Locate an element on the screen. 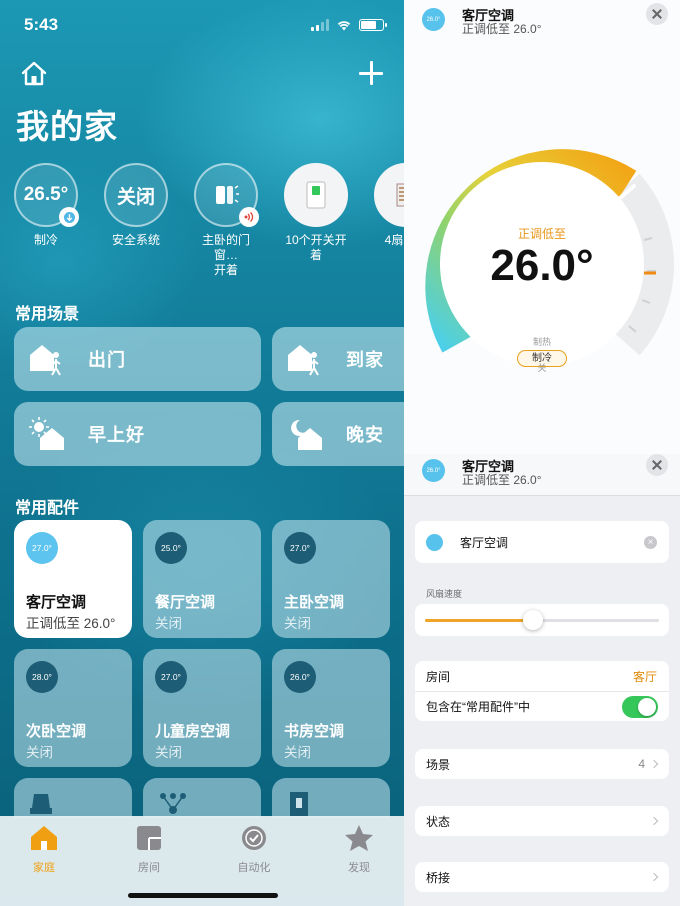  bridge-row: 桥接 is located at coordinates (542, 877).